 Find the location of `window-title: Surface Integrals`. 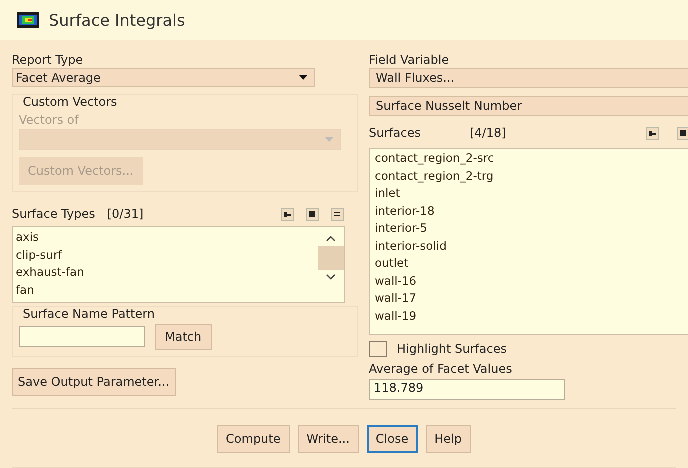

window-title: Surface Integrals is located at coordinates (117, 20).